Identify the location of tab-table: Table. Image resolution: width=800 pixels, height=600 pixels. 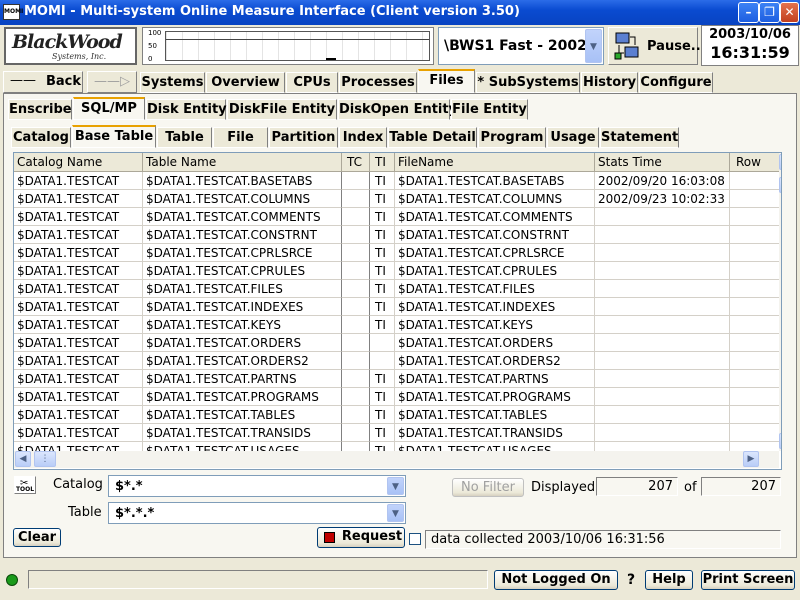
(184, 137).